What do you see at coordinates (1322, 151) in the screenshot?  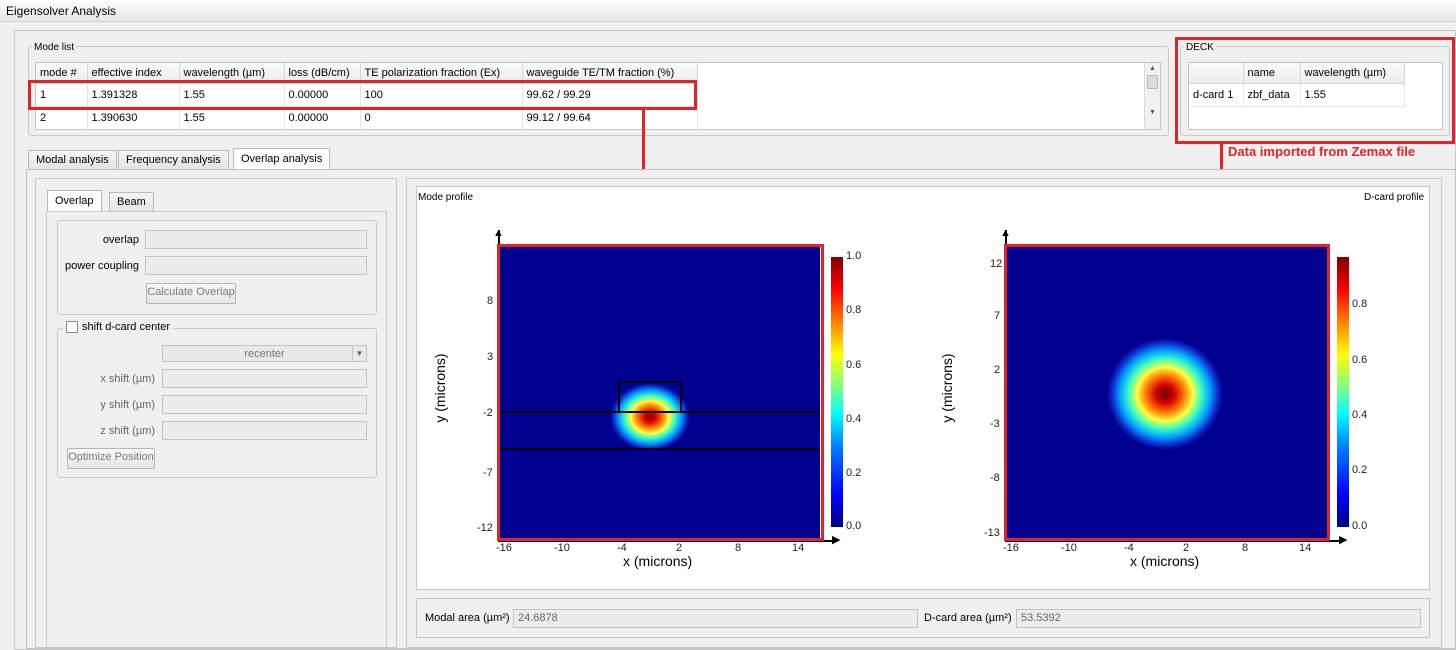 I see `annotation-text: Data imported from Zemax file` at bounding box center [1322, 151].